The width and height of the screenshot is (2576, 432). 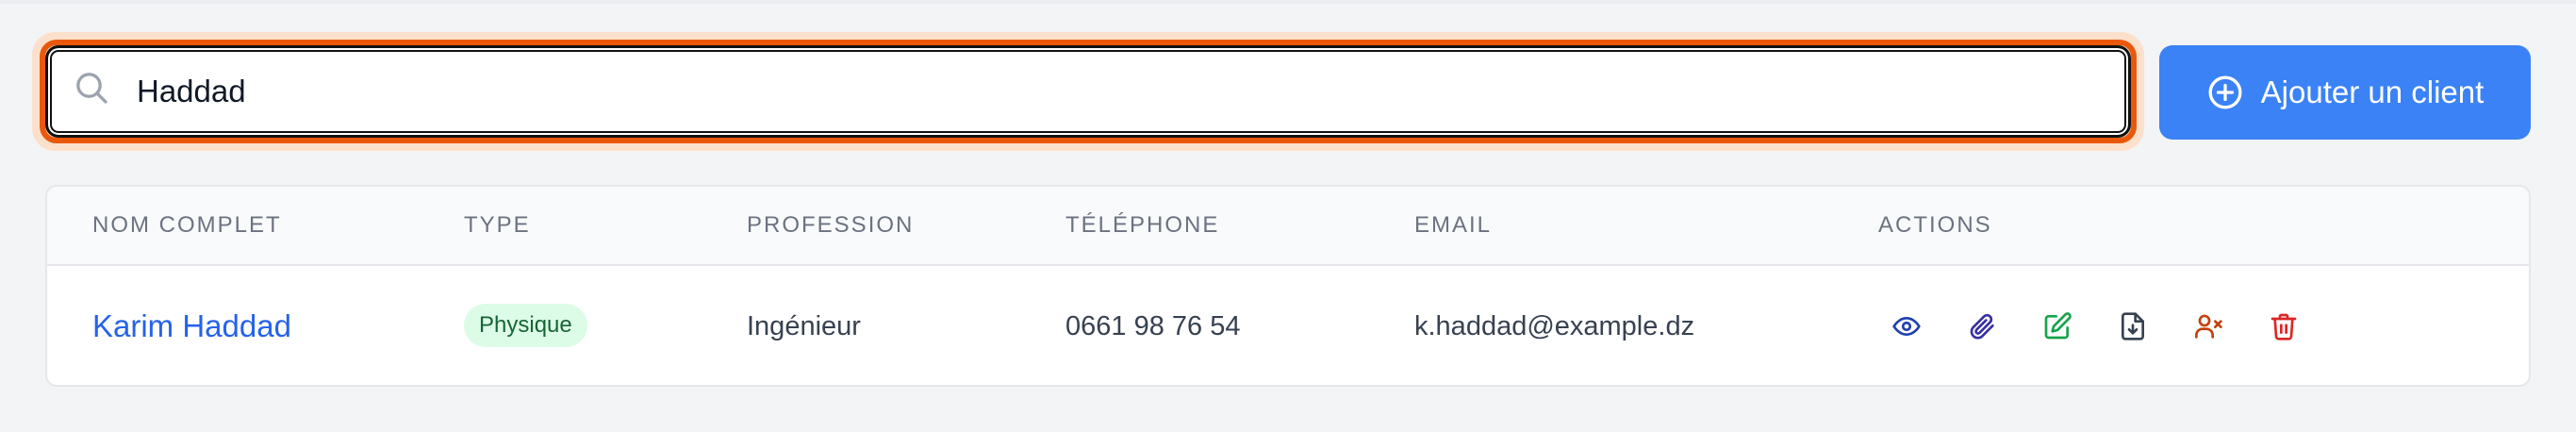 What do you see at coordinates (191, 325) in the screenshot?
I see `client-name-link: Karim Haddad` at bounding box center [191, 325].